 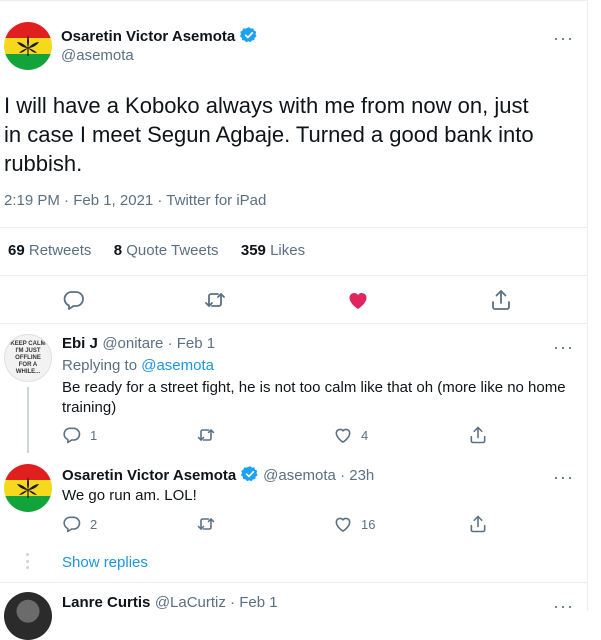 What do you see at coordinates (97, 55) in the screenshot?
I see `author-handle: @asemota` at bounding box center [97, 55].